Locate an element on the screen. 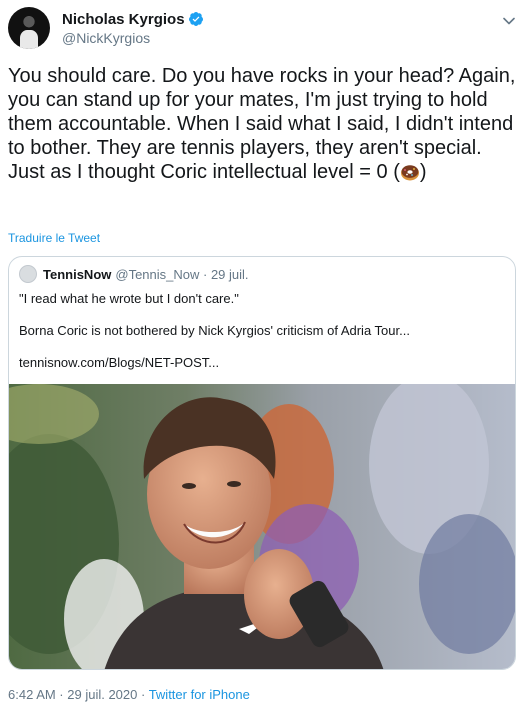  avatar is located at coordinates (29, 28).